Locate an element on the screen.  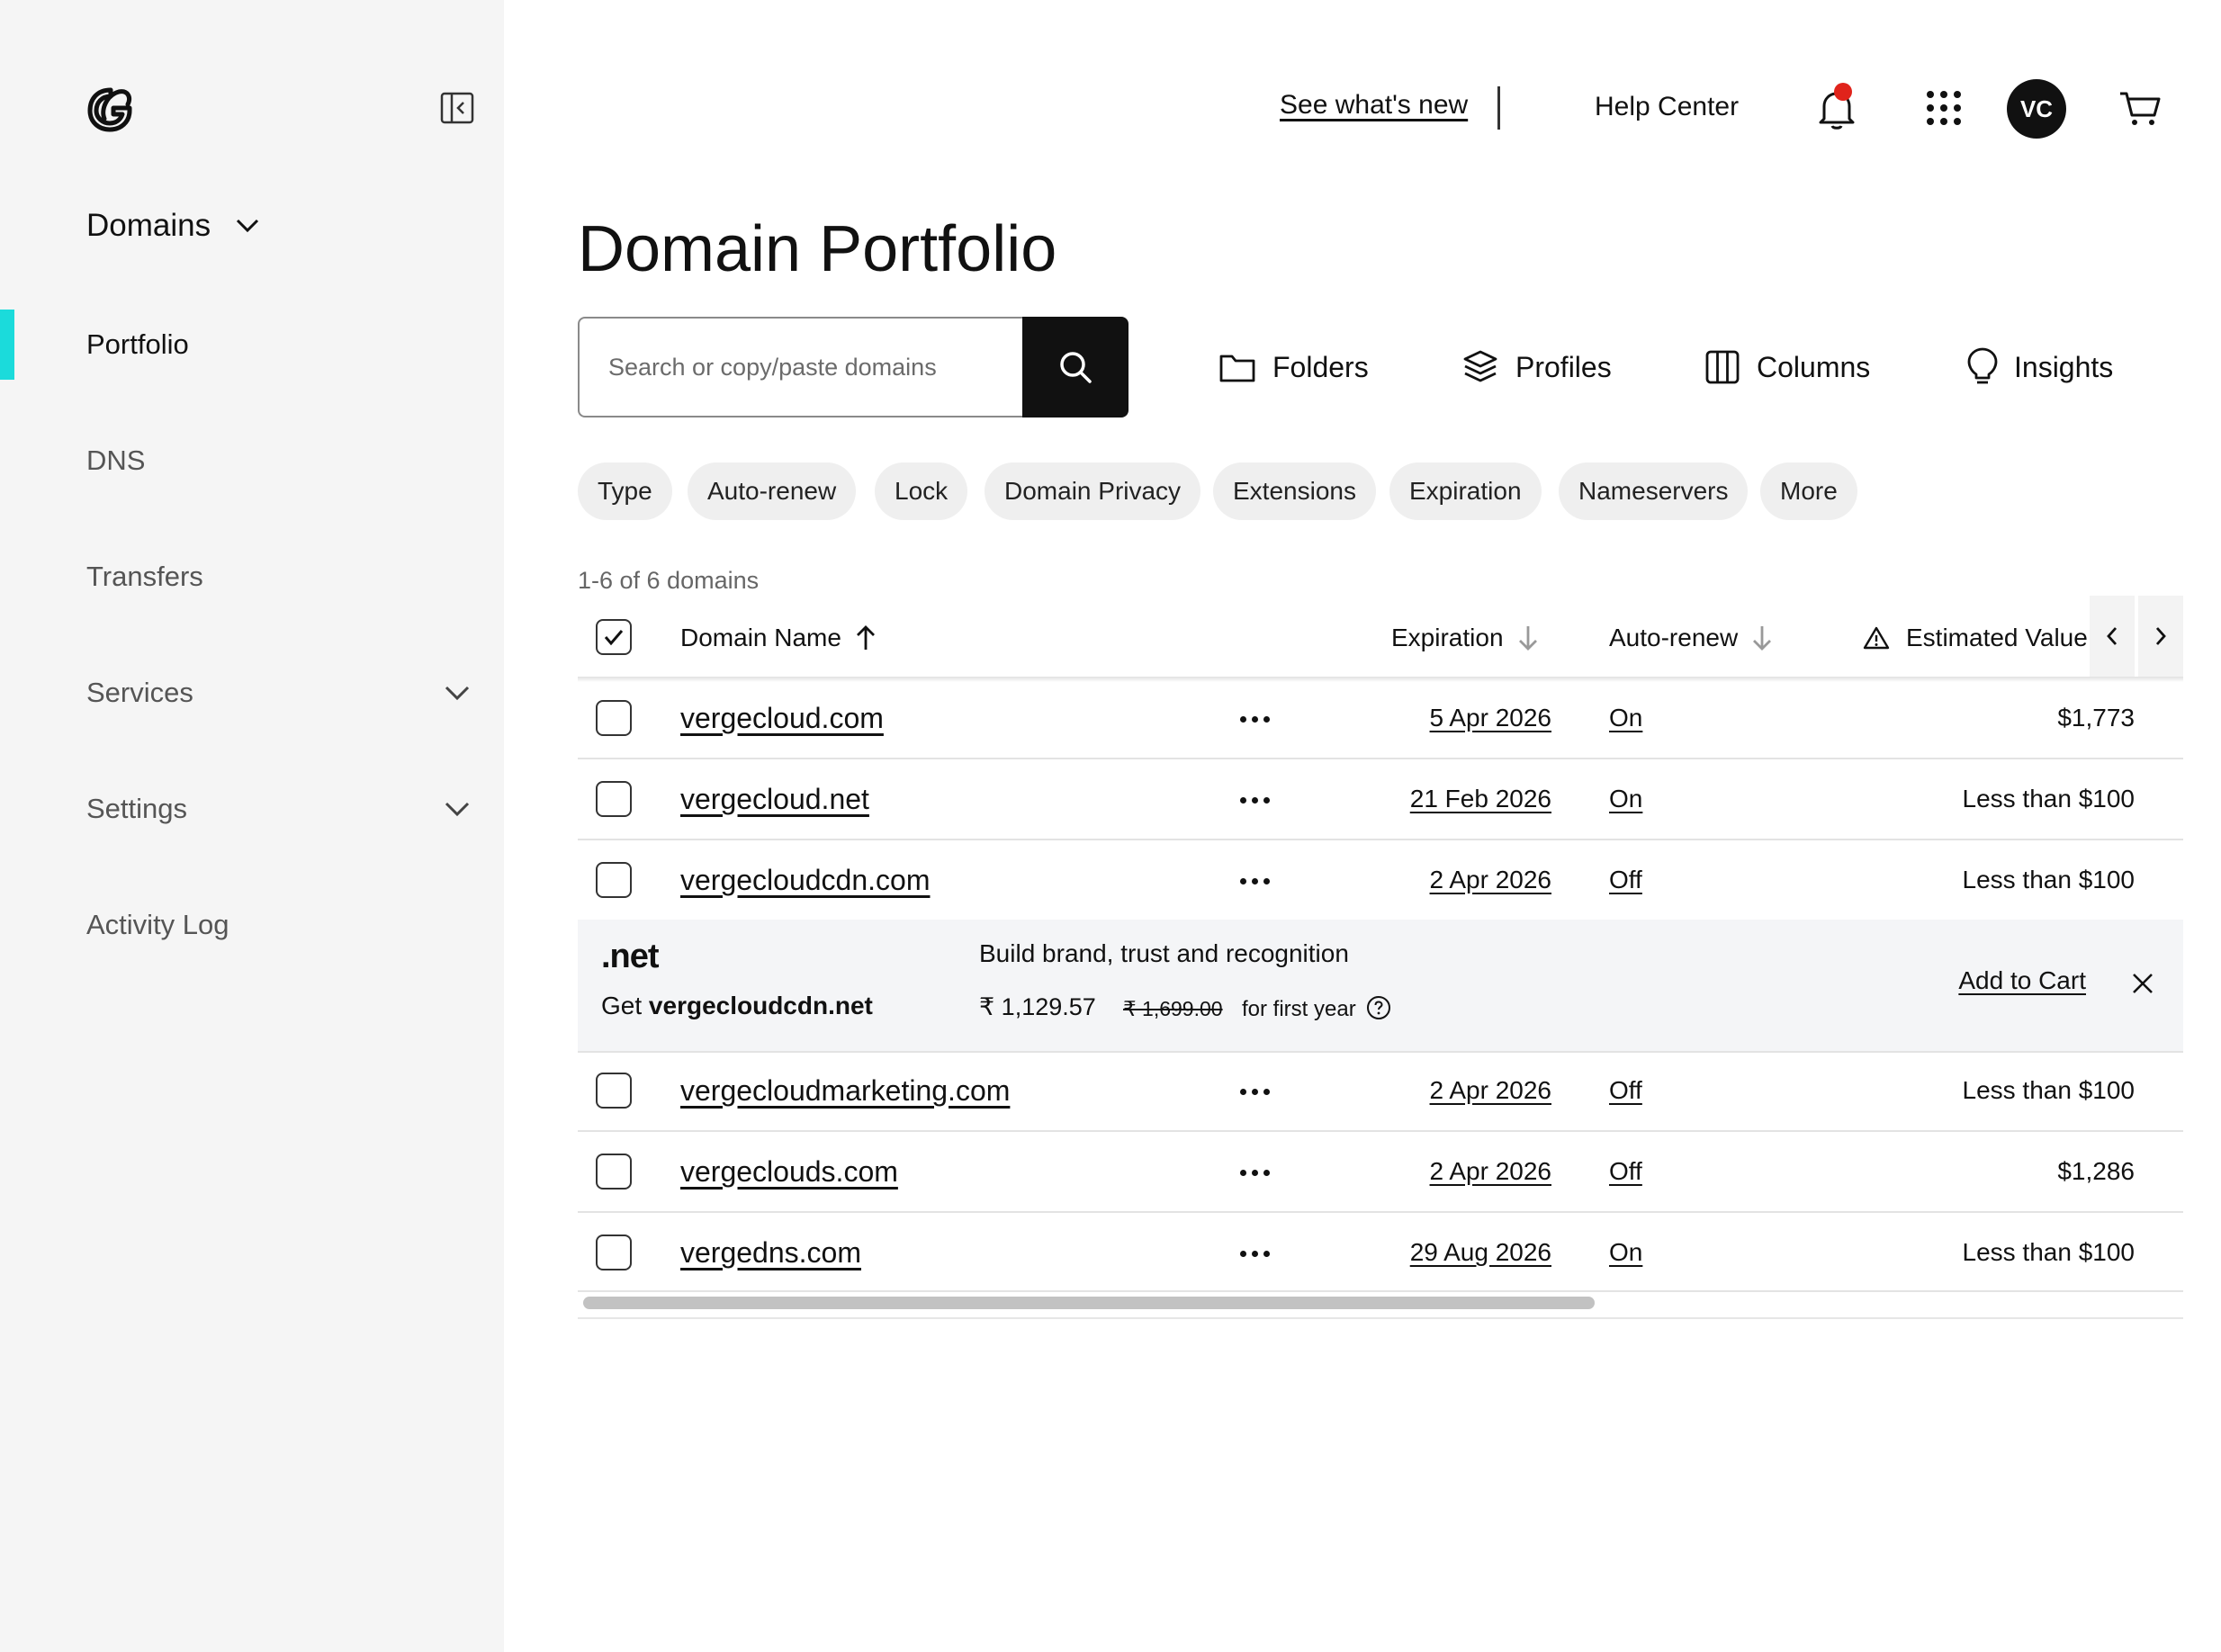
search-input is located at coordinates (801, 367).